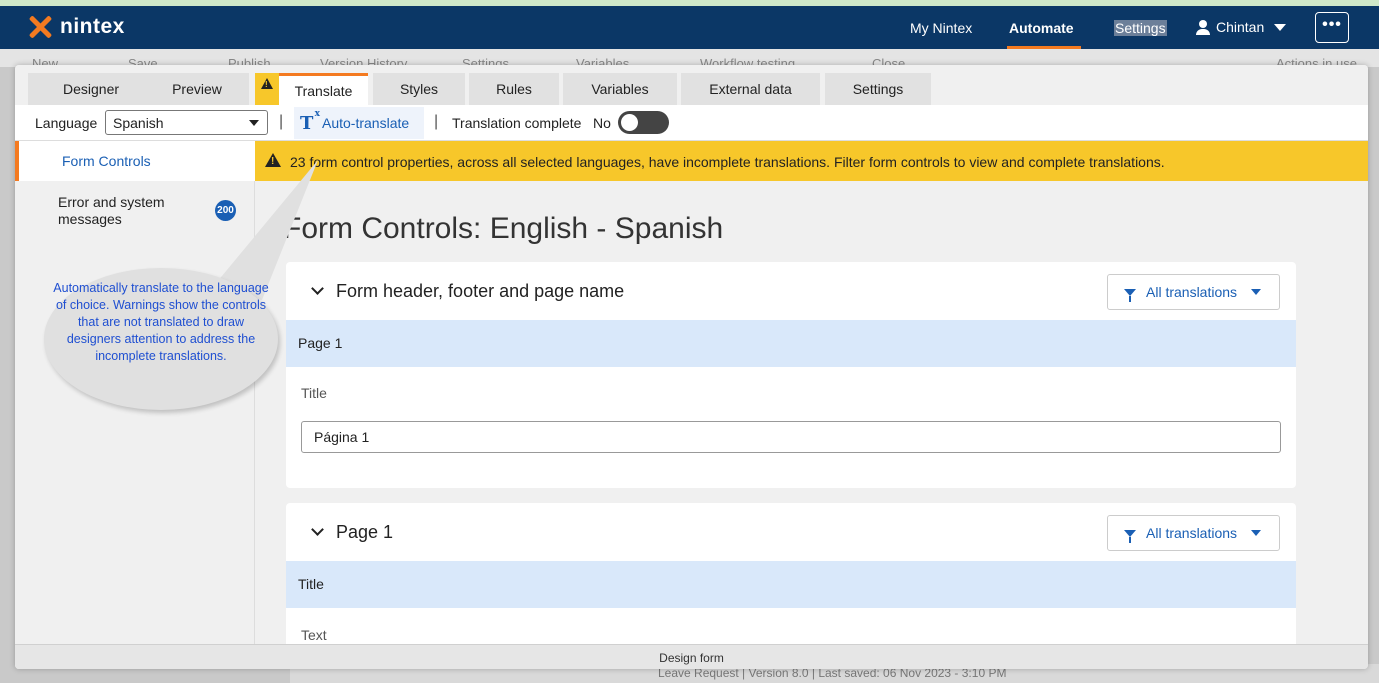 The width and height of the screenshot is (1379, 683). What do you see at coordinates (92, 26) in the screenshot?
I see `logo-text: nintex` at bounding box center [92, 26].